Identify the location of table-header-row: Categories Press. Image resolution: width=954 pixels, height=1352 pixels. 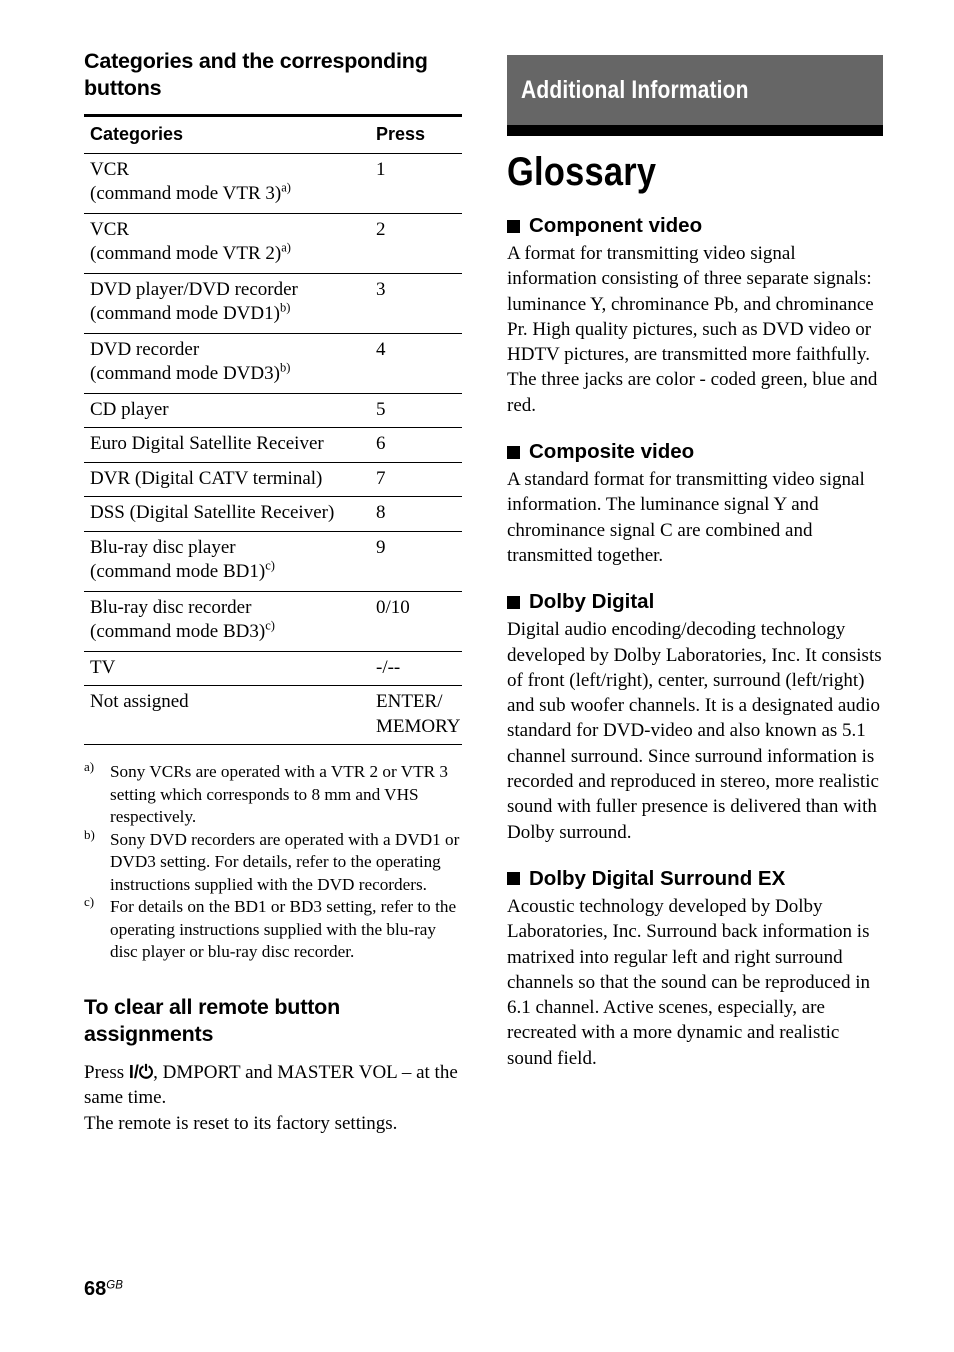
(273, 134).